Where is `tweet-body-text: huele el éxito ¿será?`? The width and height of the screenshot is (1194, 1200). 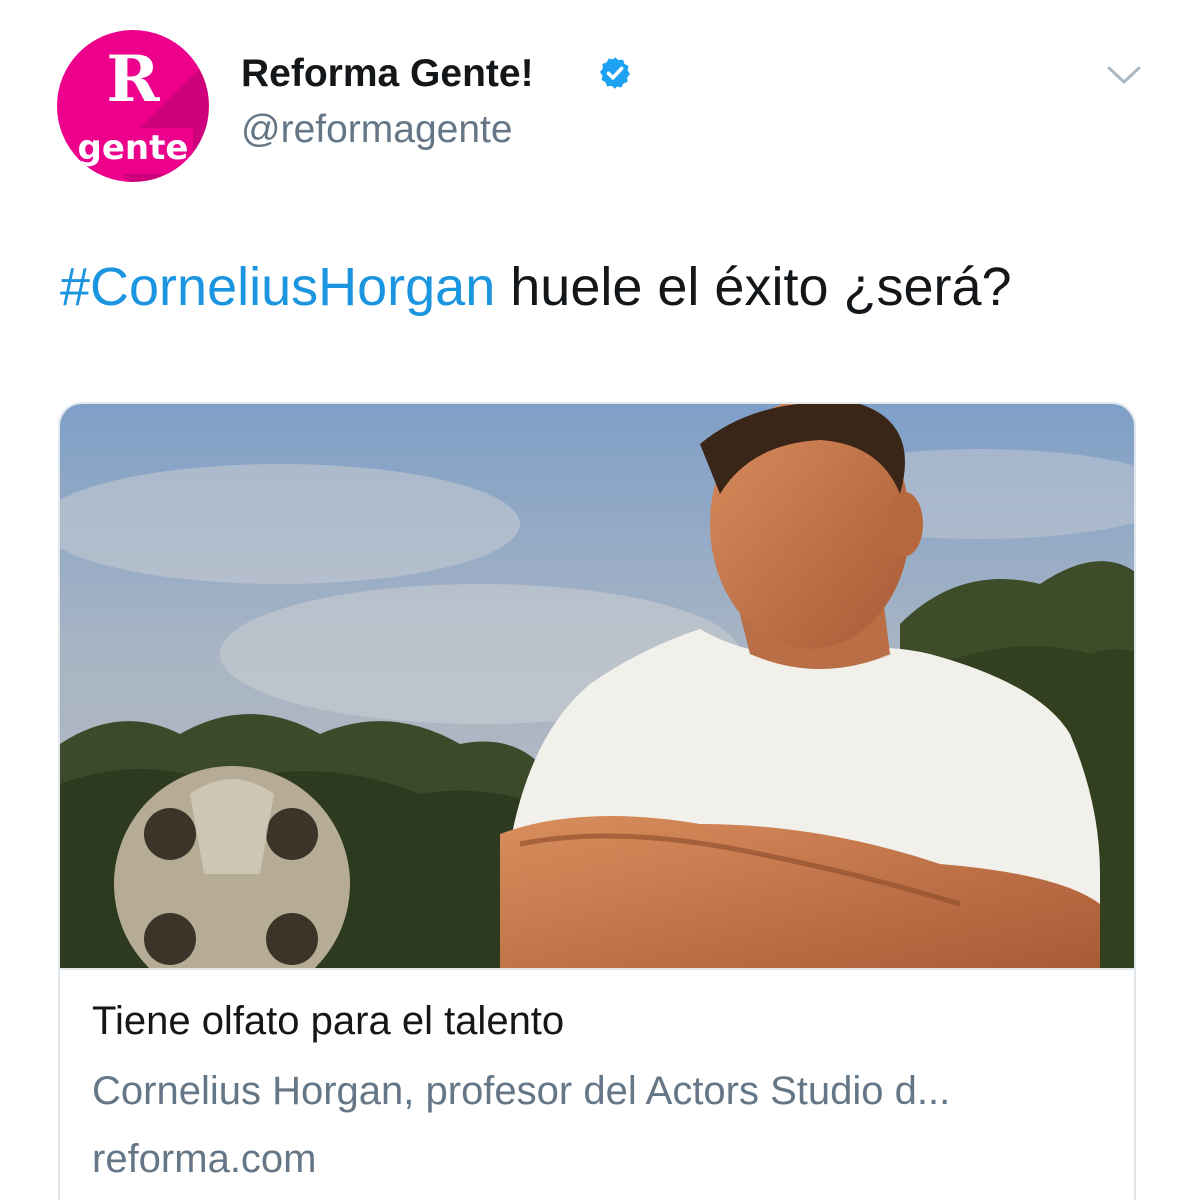 tweet-body-text: huele el éxito ¿será? is located at coordinates (753, 287).